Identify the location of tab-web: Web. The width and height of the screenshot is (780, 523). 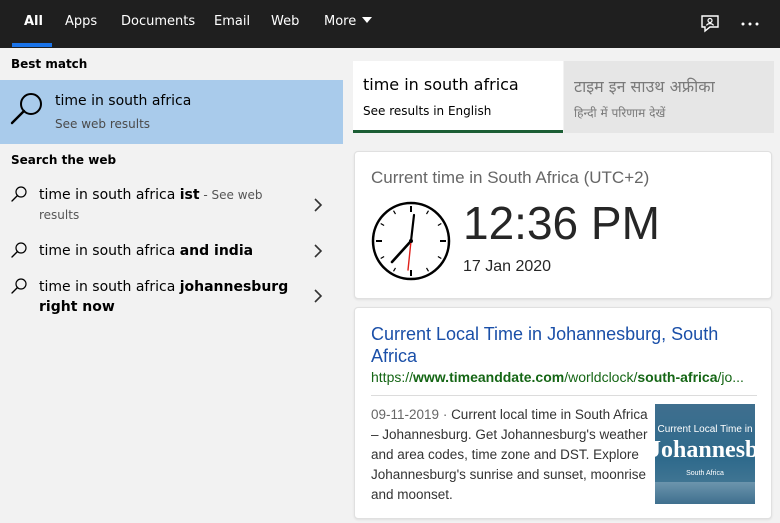
(285, 24).